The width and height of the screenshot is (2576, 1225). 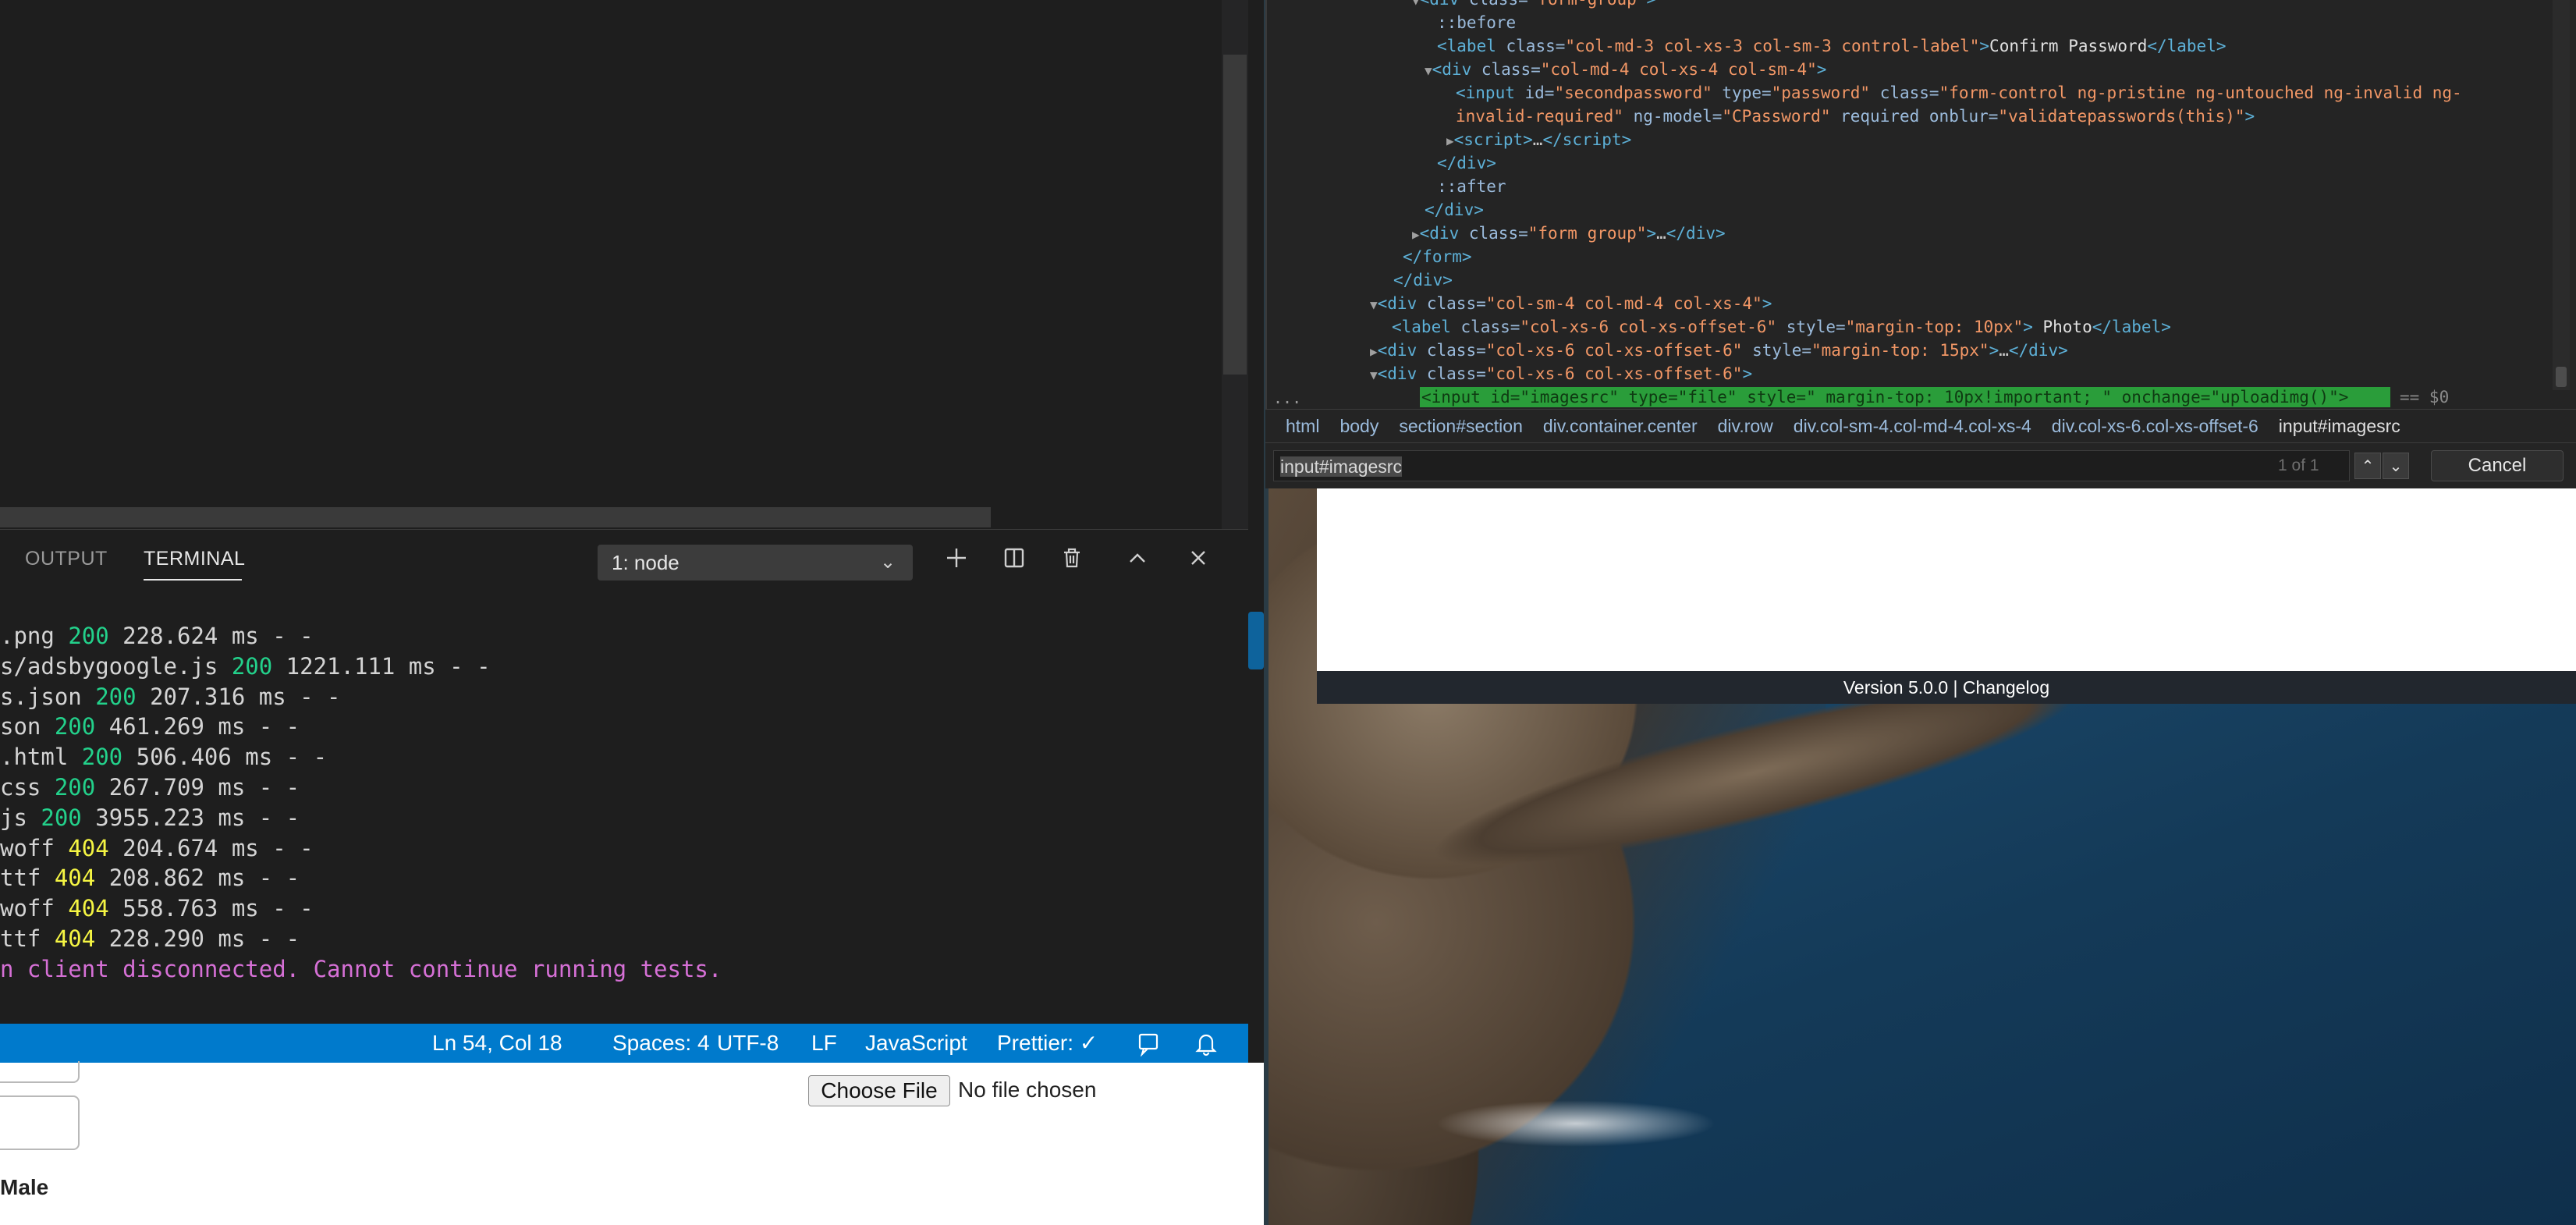 I want to click on terminal-line: woff 404 204.674 ms - -, so click(x=157, y=847).